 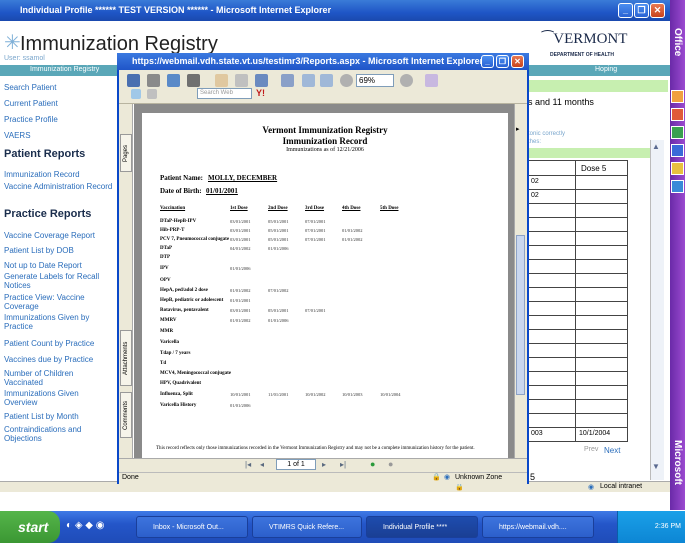 I want to click on next-link: Next, so click(x=612, y=450).